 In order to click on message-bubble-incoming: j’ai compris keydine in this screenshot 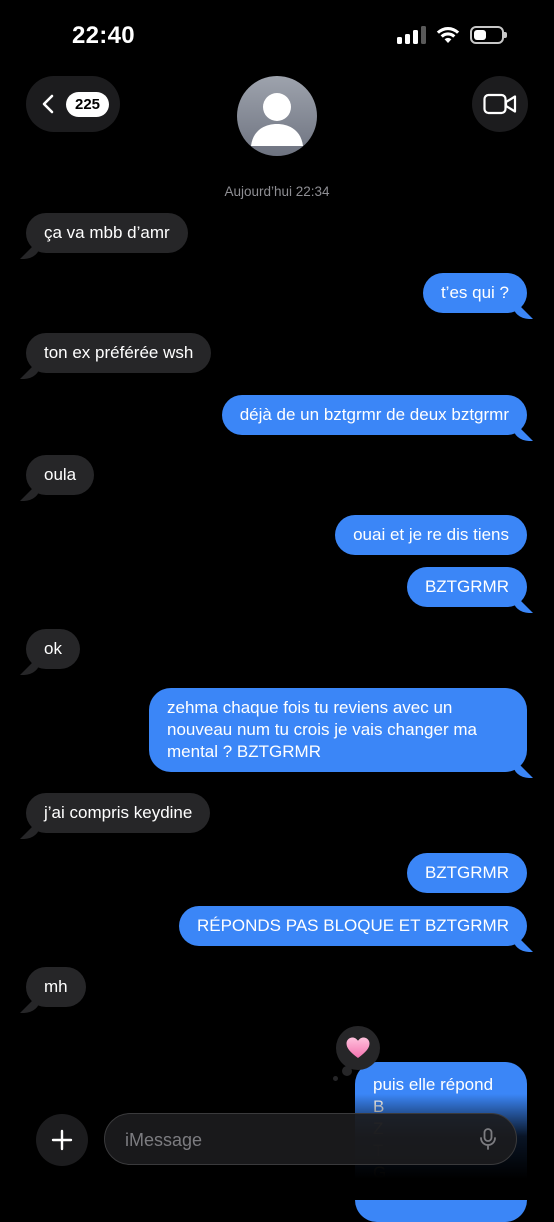, I will do `click(118, 813)`.